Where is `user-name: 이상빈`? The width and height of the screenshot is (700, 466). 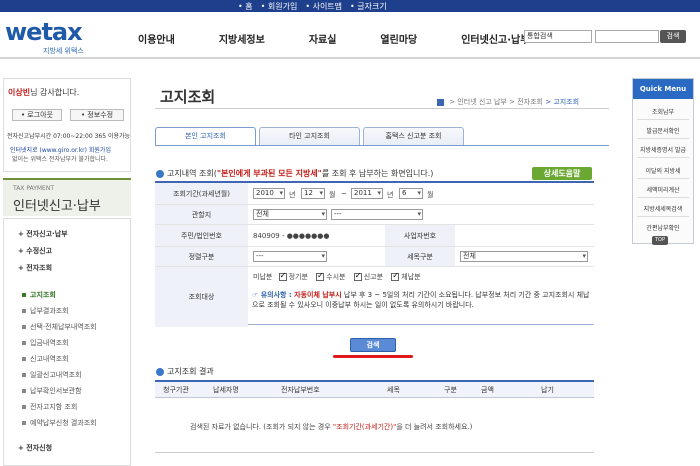 user-name: 이상빈 is located at coordinates (19, 92).